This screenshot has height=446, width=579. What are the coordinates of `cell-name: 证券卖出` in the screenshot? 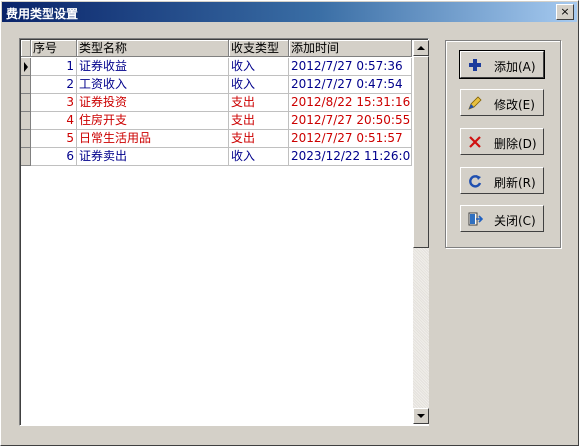 It's located at (153, 157).